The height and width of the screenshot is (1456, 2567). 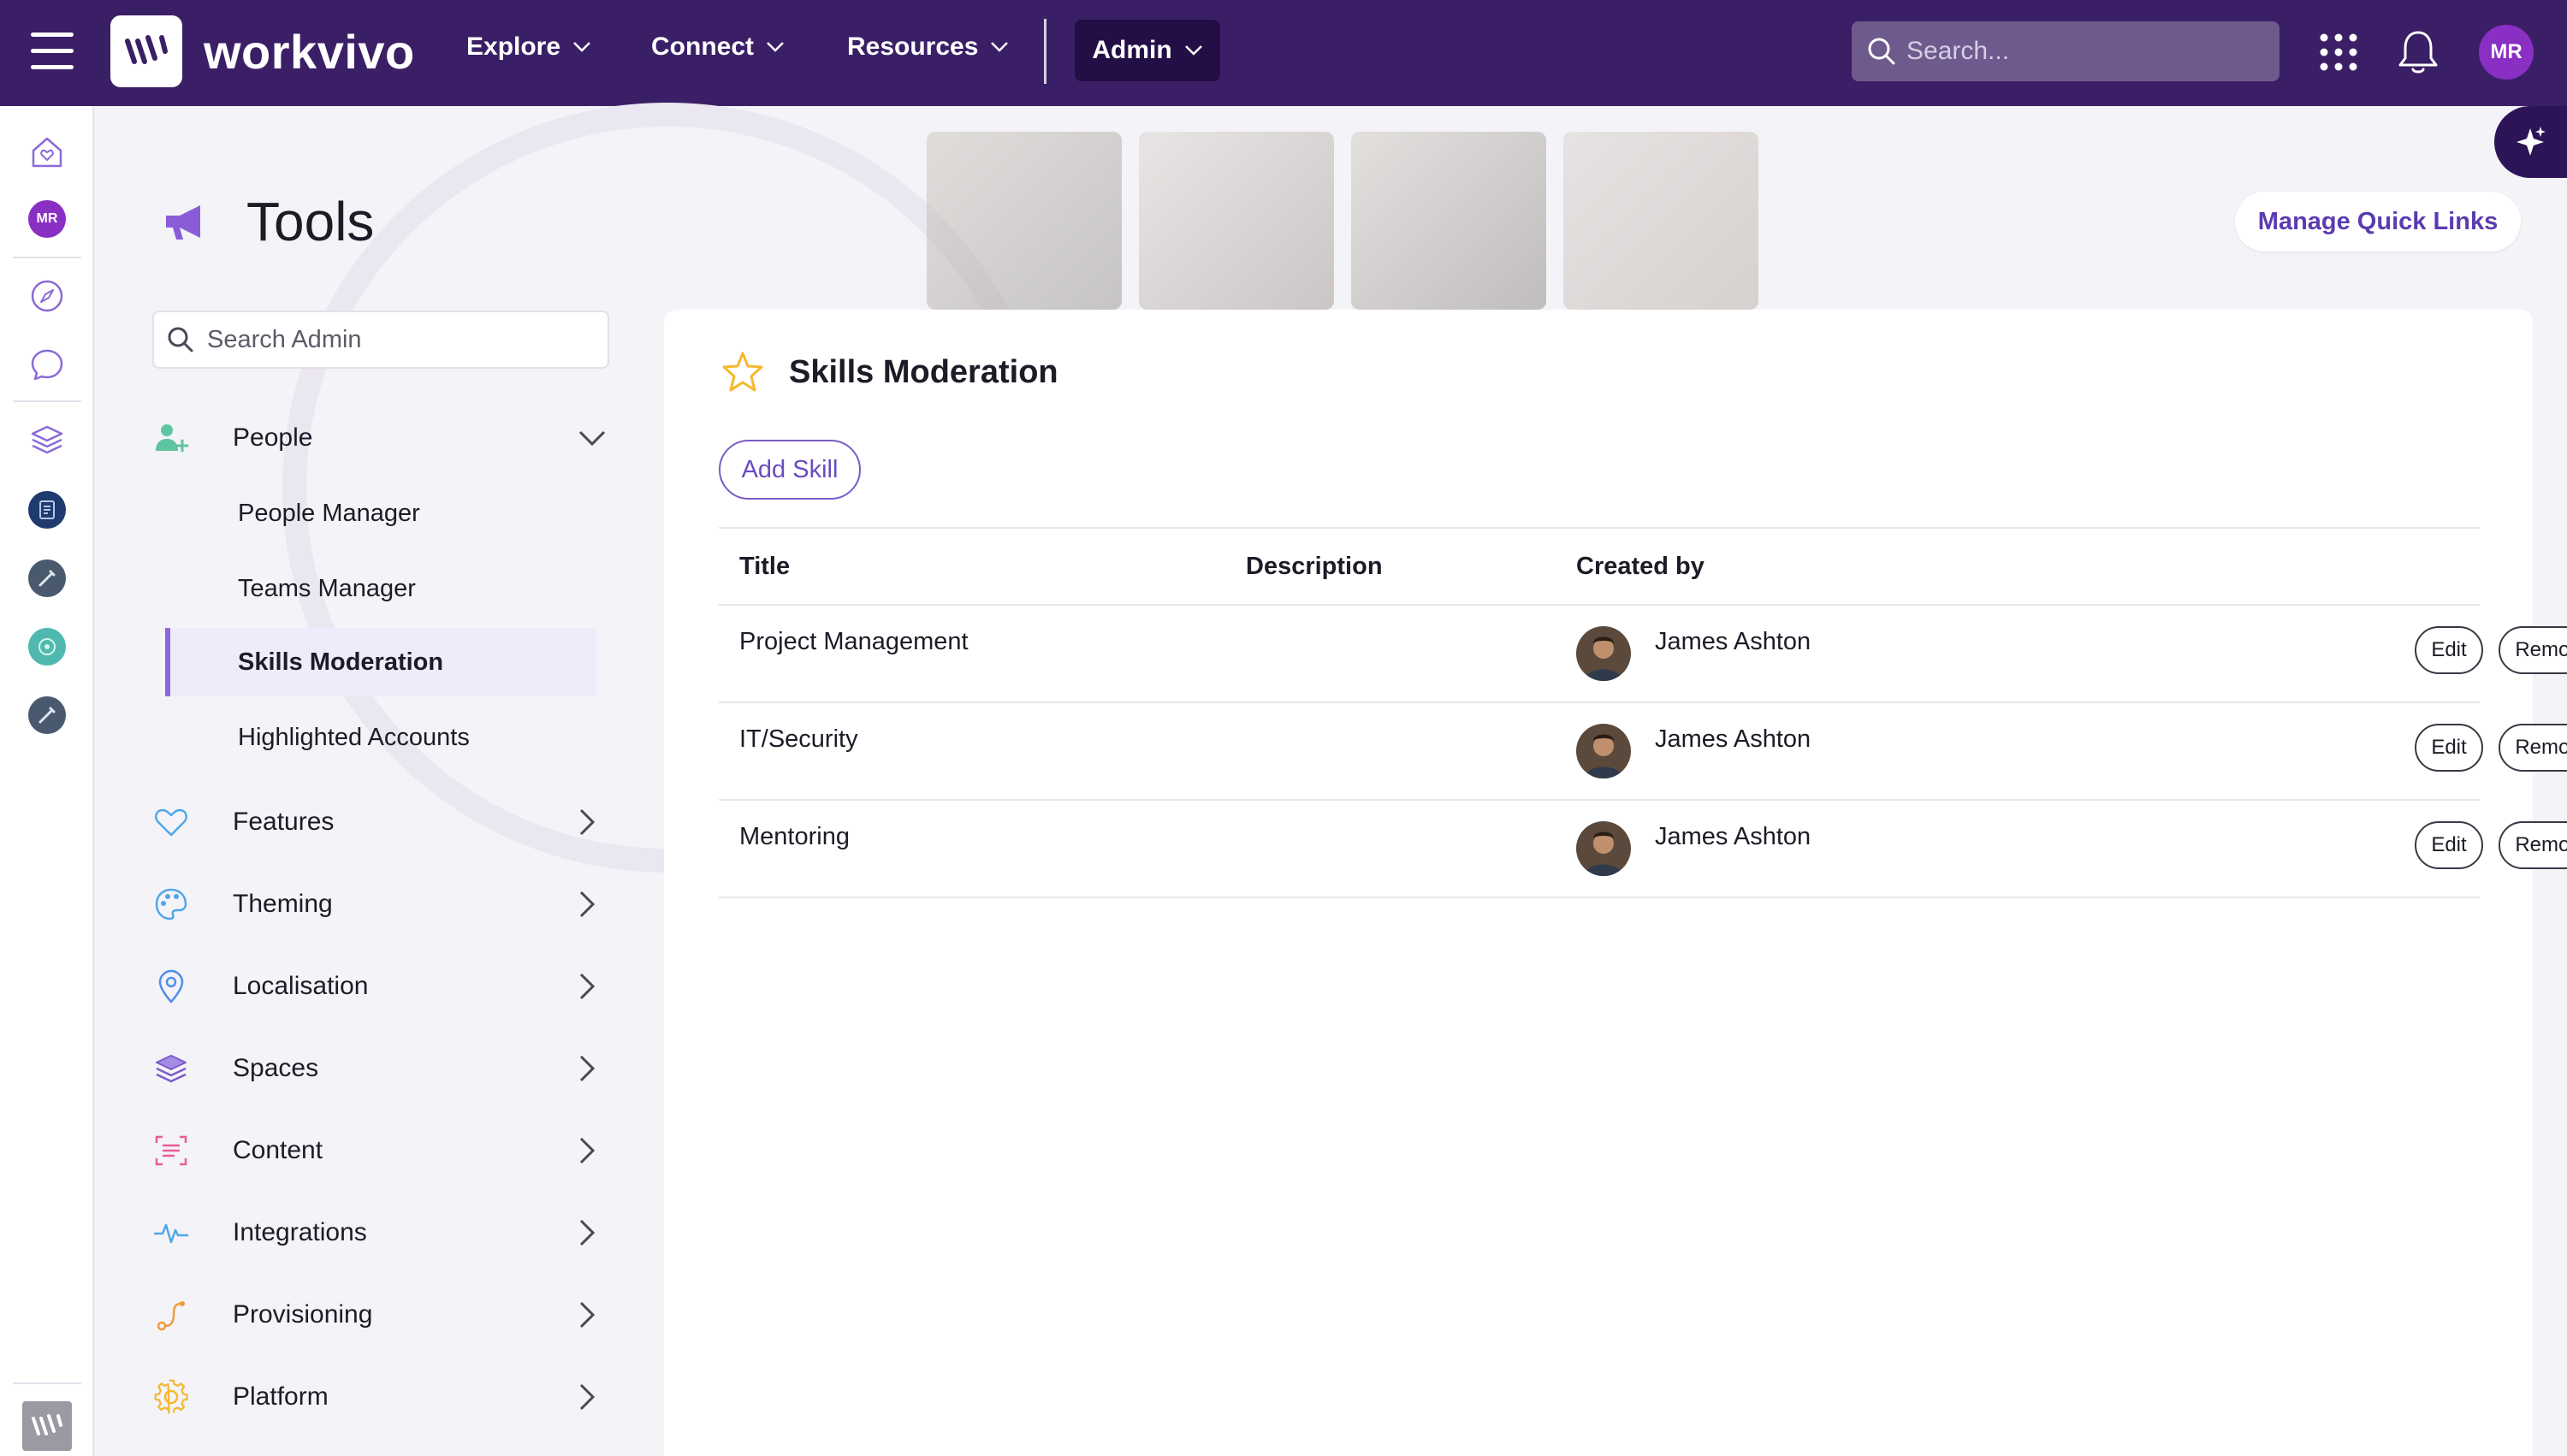 What do you see at coordinates (913, 47) in the screenshot?
I see `nav-resources-label: Resources` at bounding box center [913, 47].